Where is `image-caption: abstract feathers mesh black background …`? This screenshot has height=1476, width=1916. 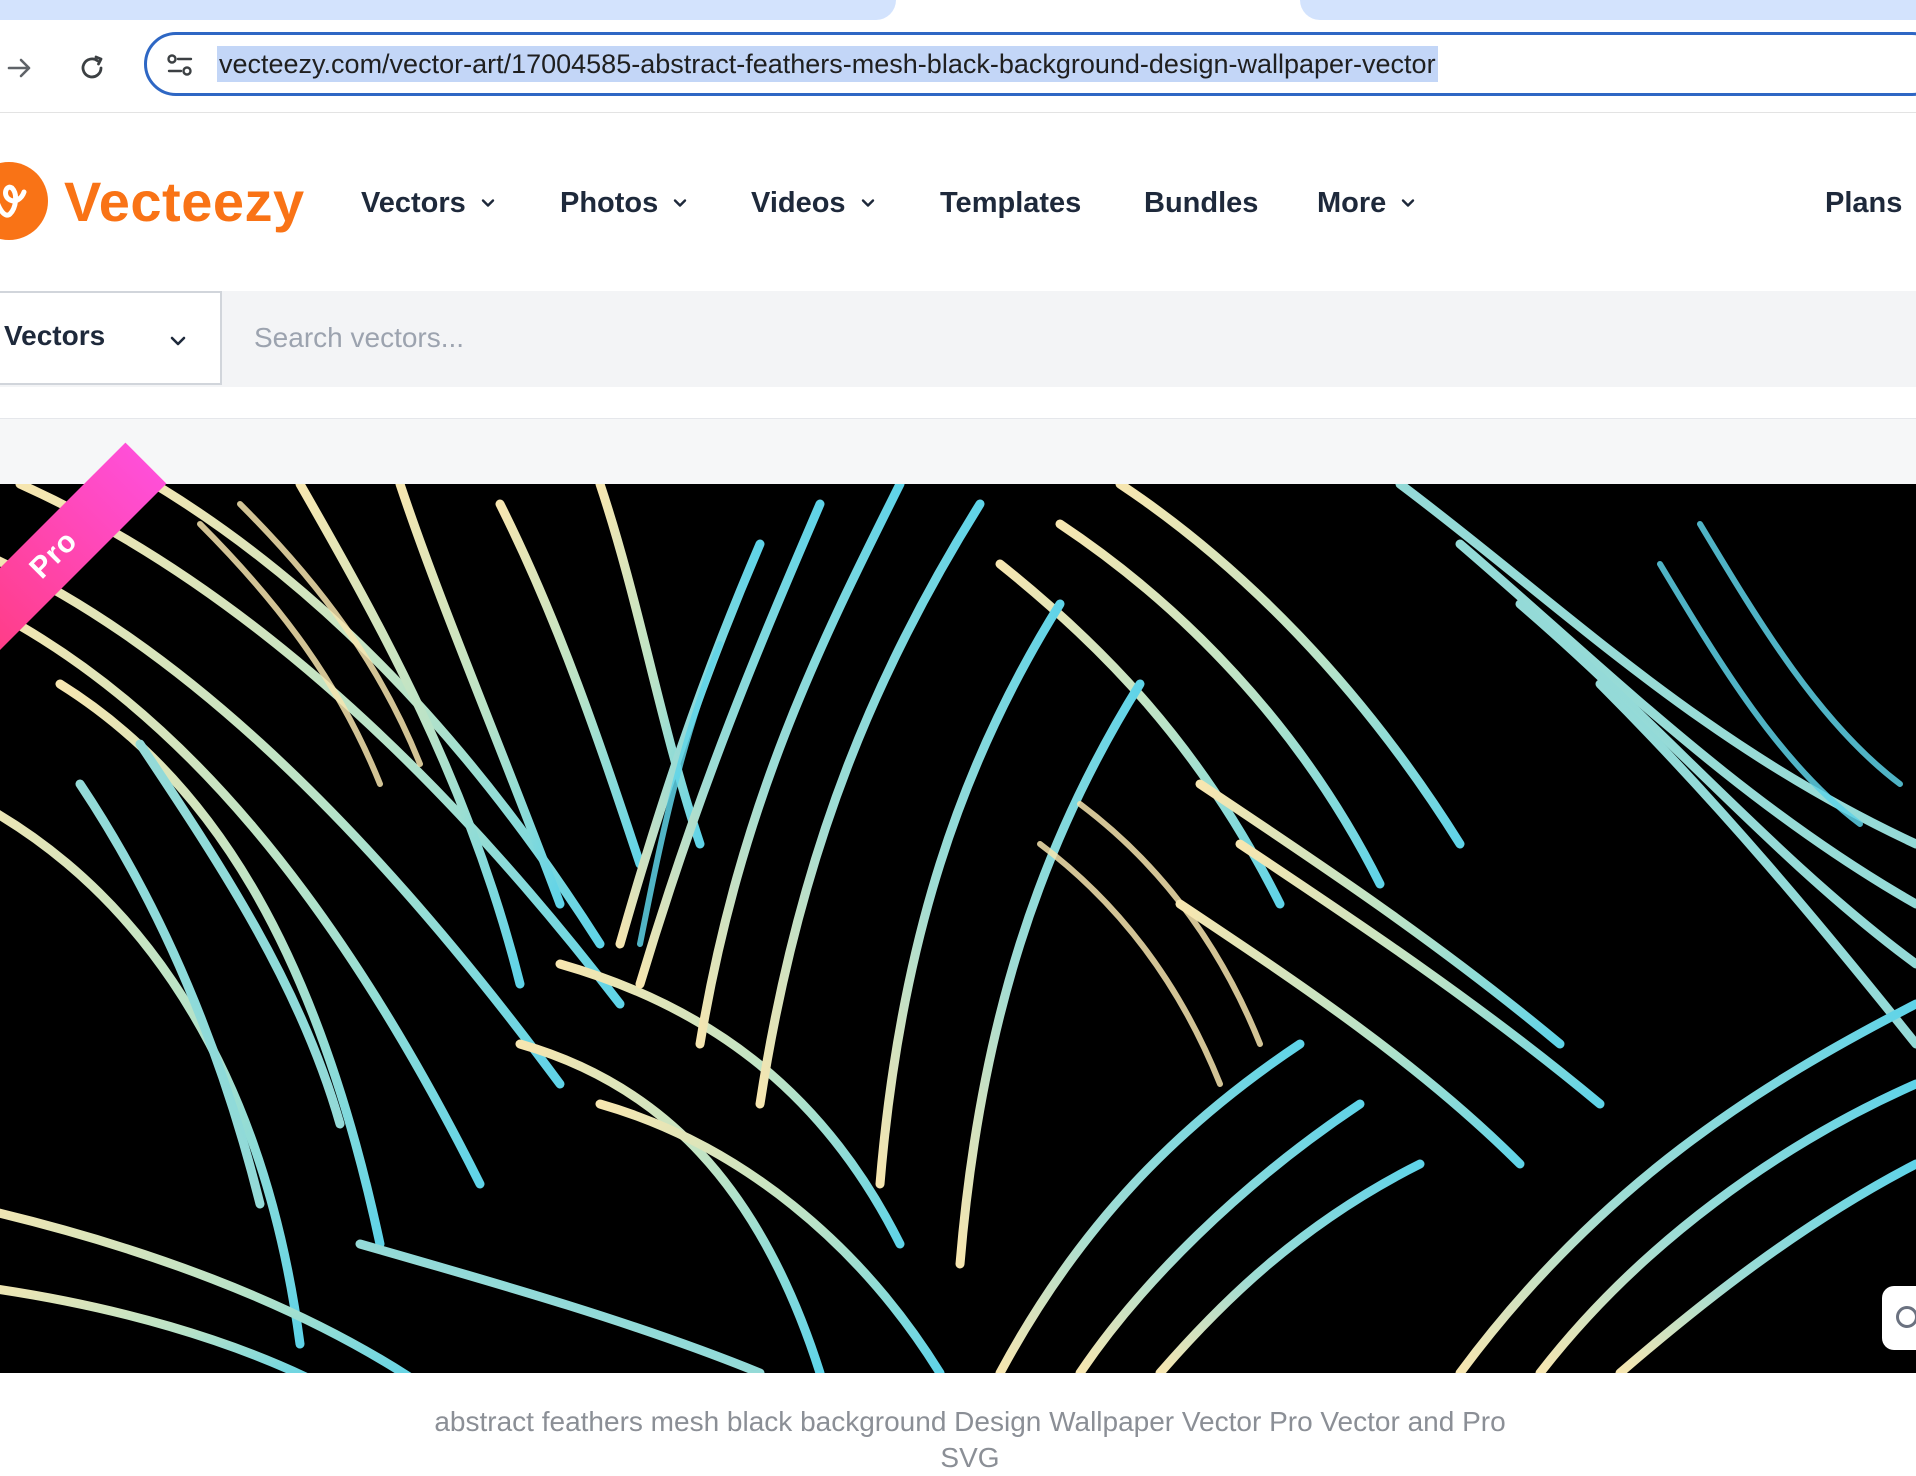 image-caption: abstract feathers mesh black background … is located at coordinates (970, 1439).